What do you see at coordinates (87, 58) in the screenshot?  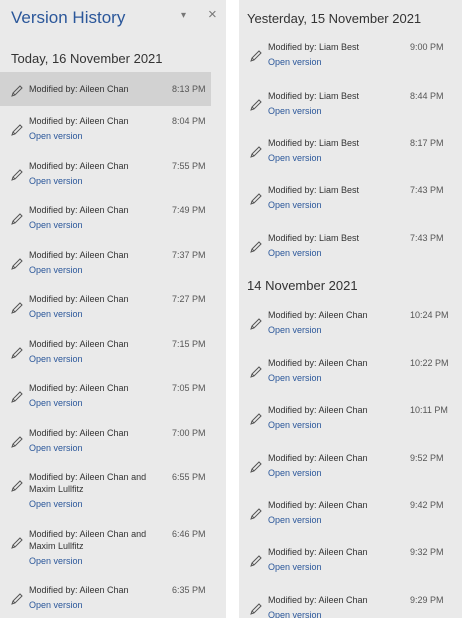 I see `section-header-today: Today, 16 November 2021` at bounding box center [87, 58].